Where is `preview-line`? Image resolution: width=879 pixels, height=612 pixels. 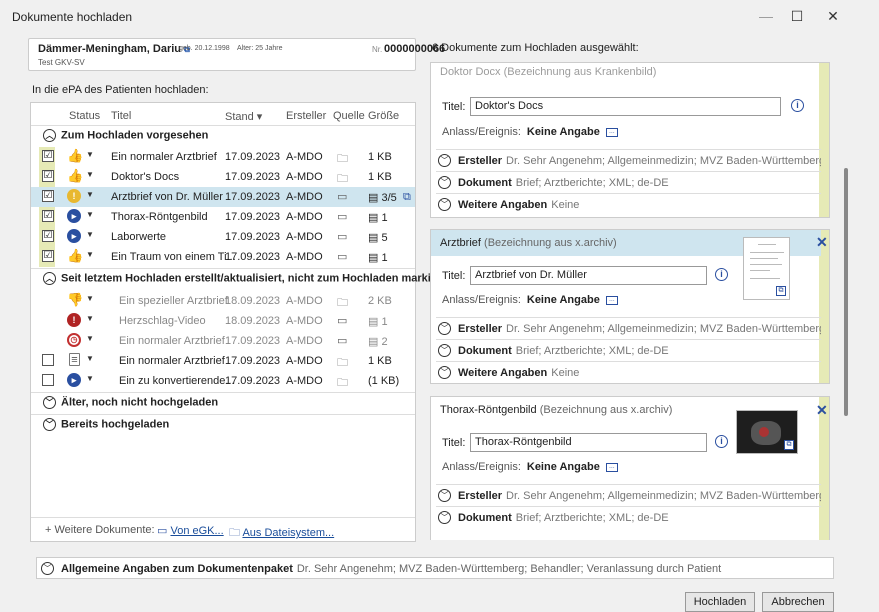
preview-line is located at coordinates (766, 264).